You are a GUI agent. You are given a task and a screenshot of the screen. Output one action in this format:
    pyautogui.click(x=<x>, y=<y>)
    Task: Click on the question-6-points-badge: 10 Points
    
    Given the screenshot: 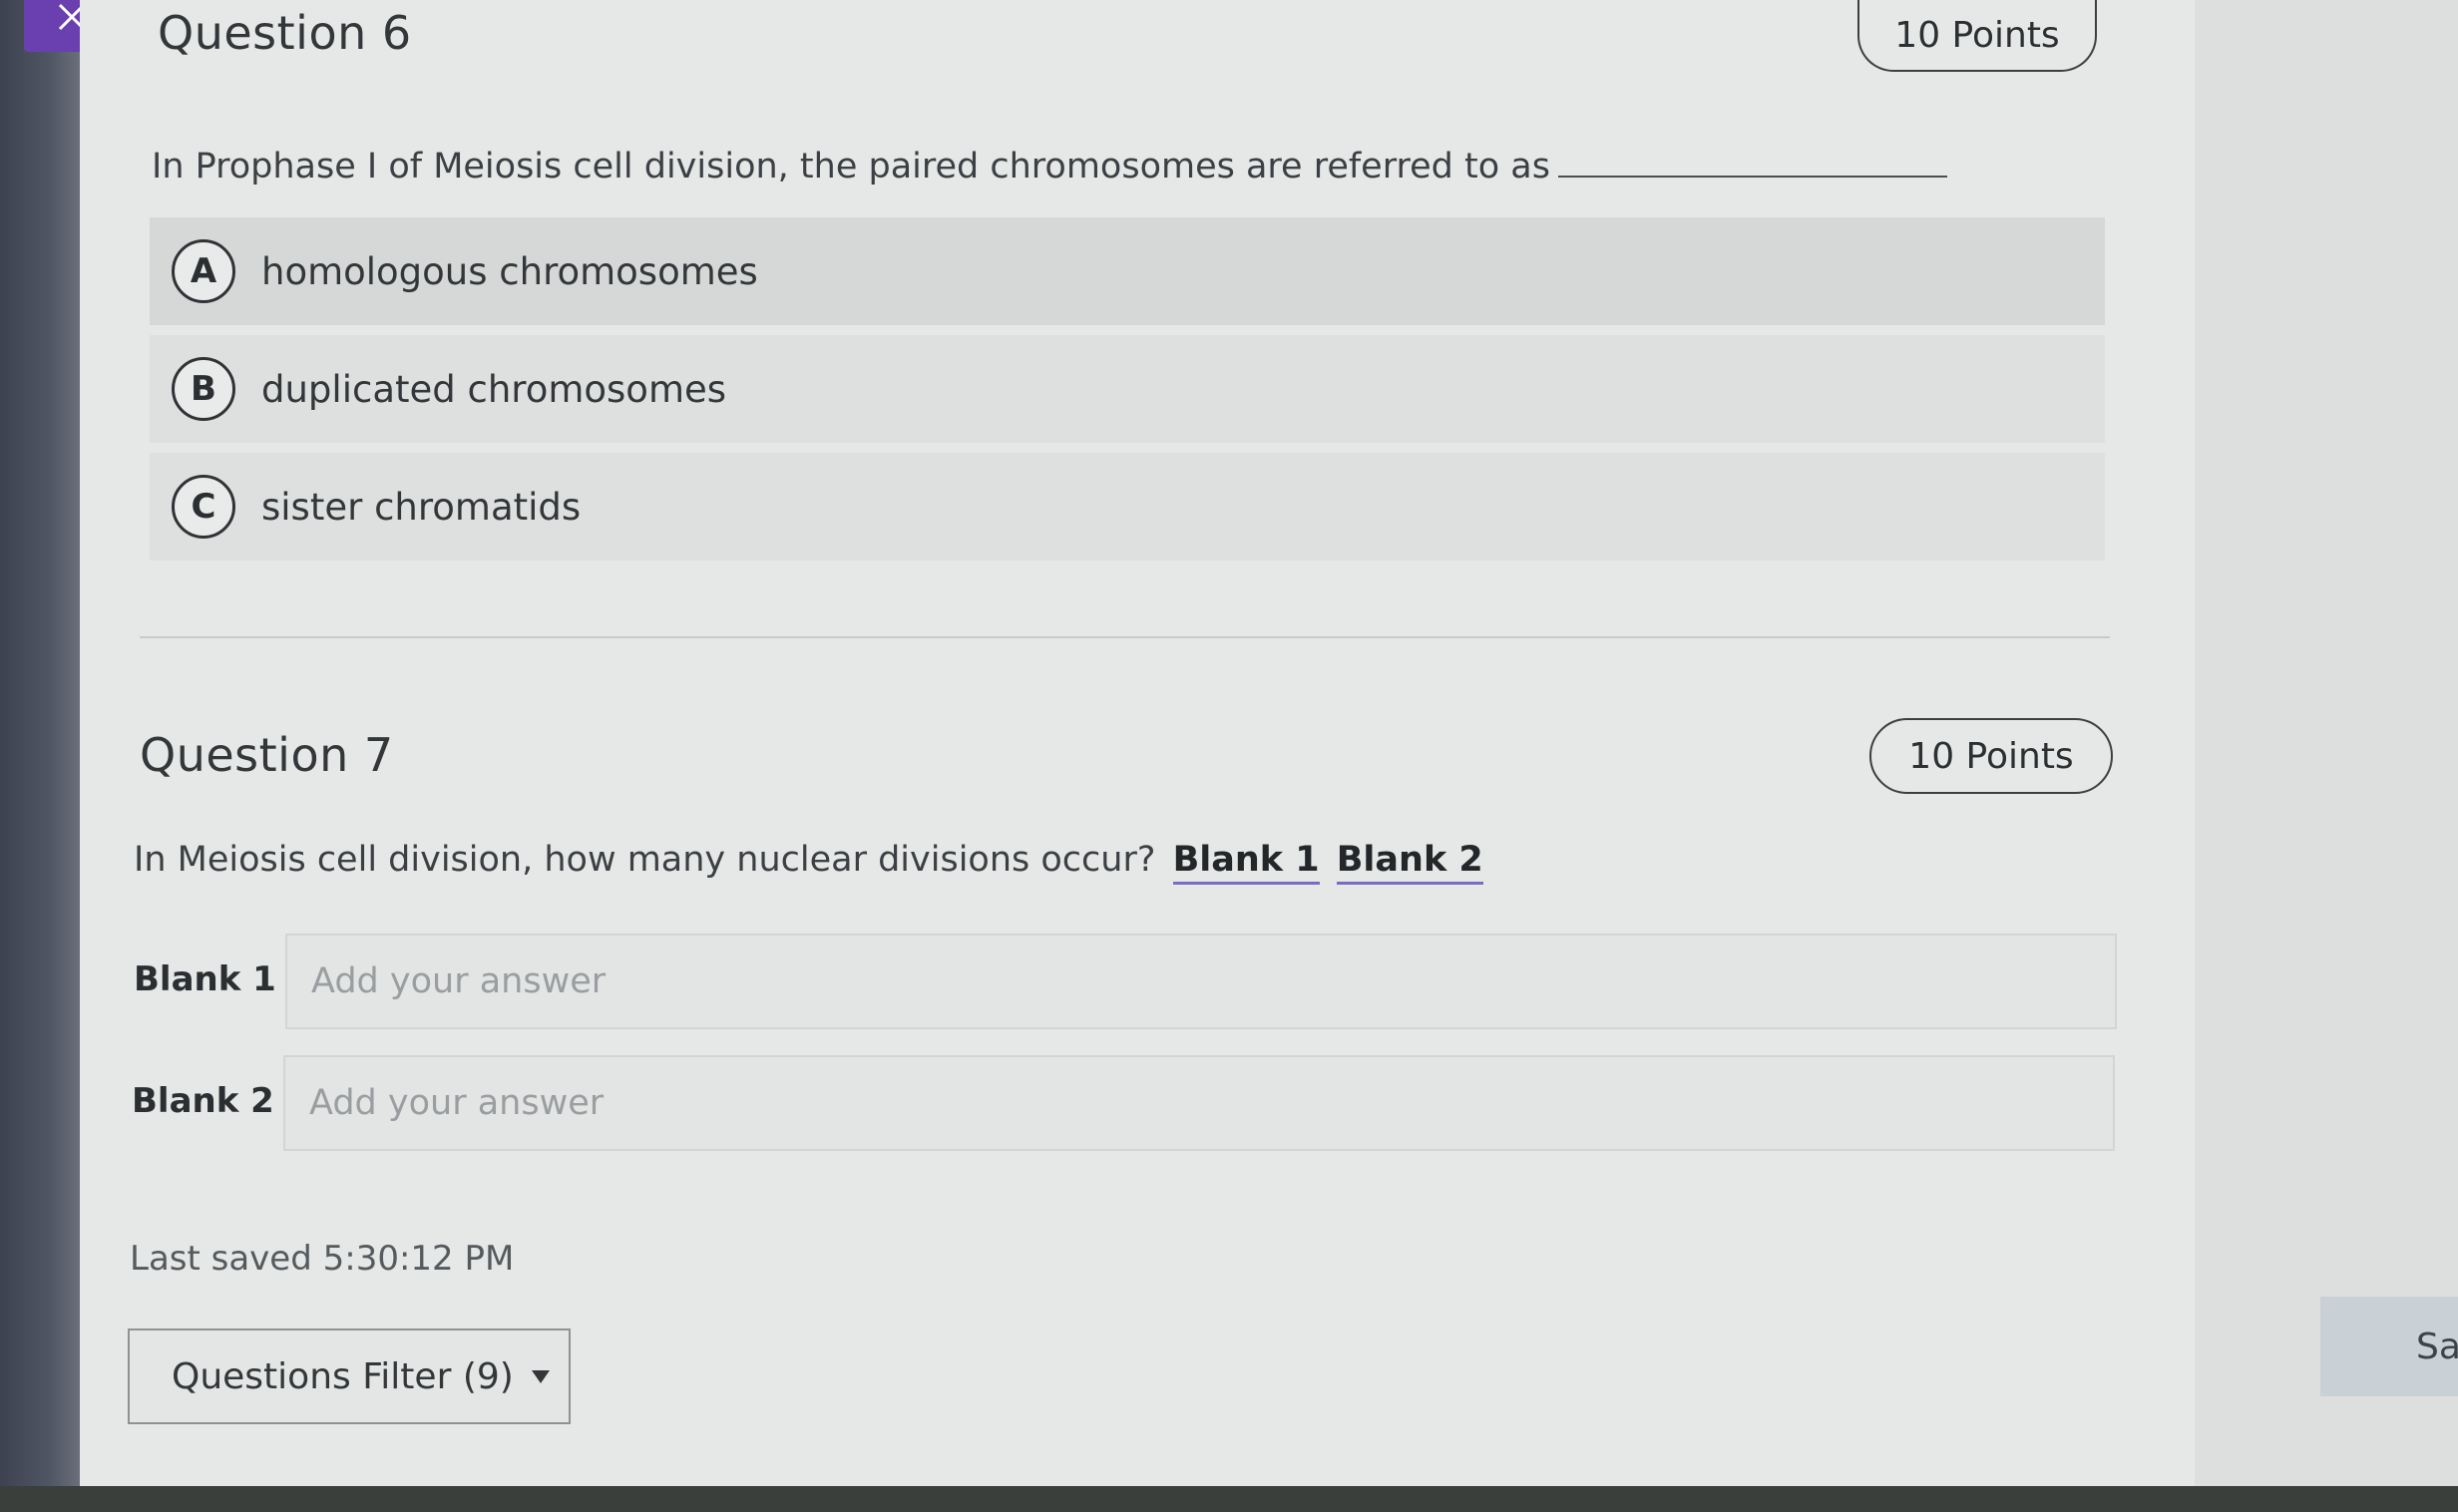 What is the action you would take?
    pyautogui.click(x=1977, y=36)
    